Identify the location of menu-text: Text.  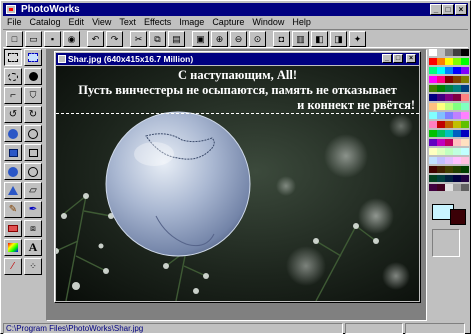
(127, 22).